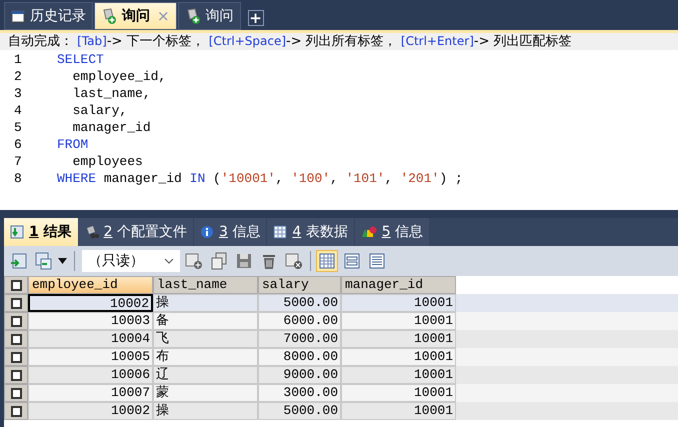 The height and width of the screenshot is (427, 678). I want to click on code-line: FROM, so click(73, 144).